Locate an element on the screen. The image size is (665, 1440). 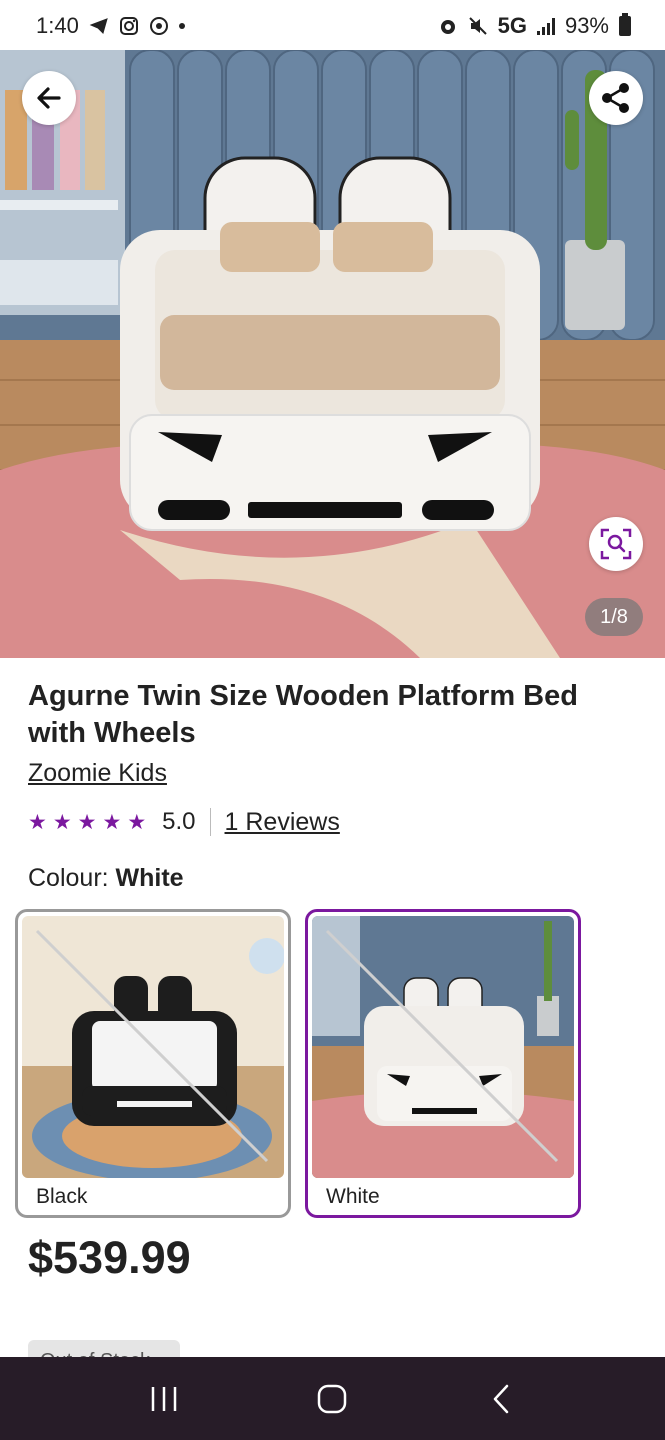
notification-dot-icon is located at coordinates (181, 26).